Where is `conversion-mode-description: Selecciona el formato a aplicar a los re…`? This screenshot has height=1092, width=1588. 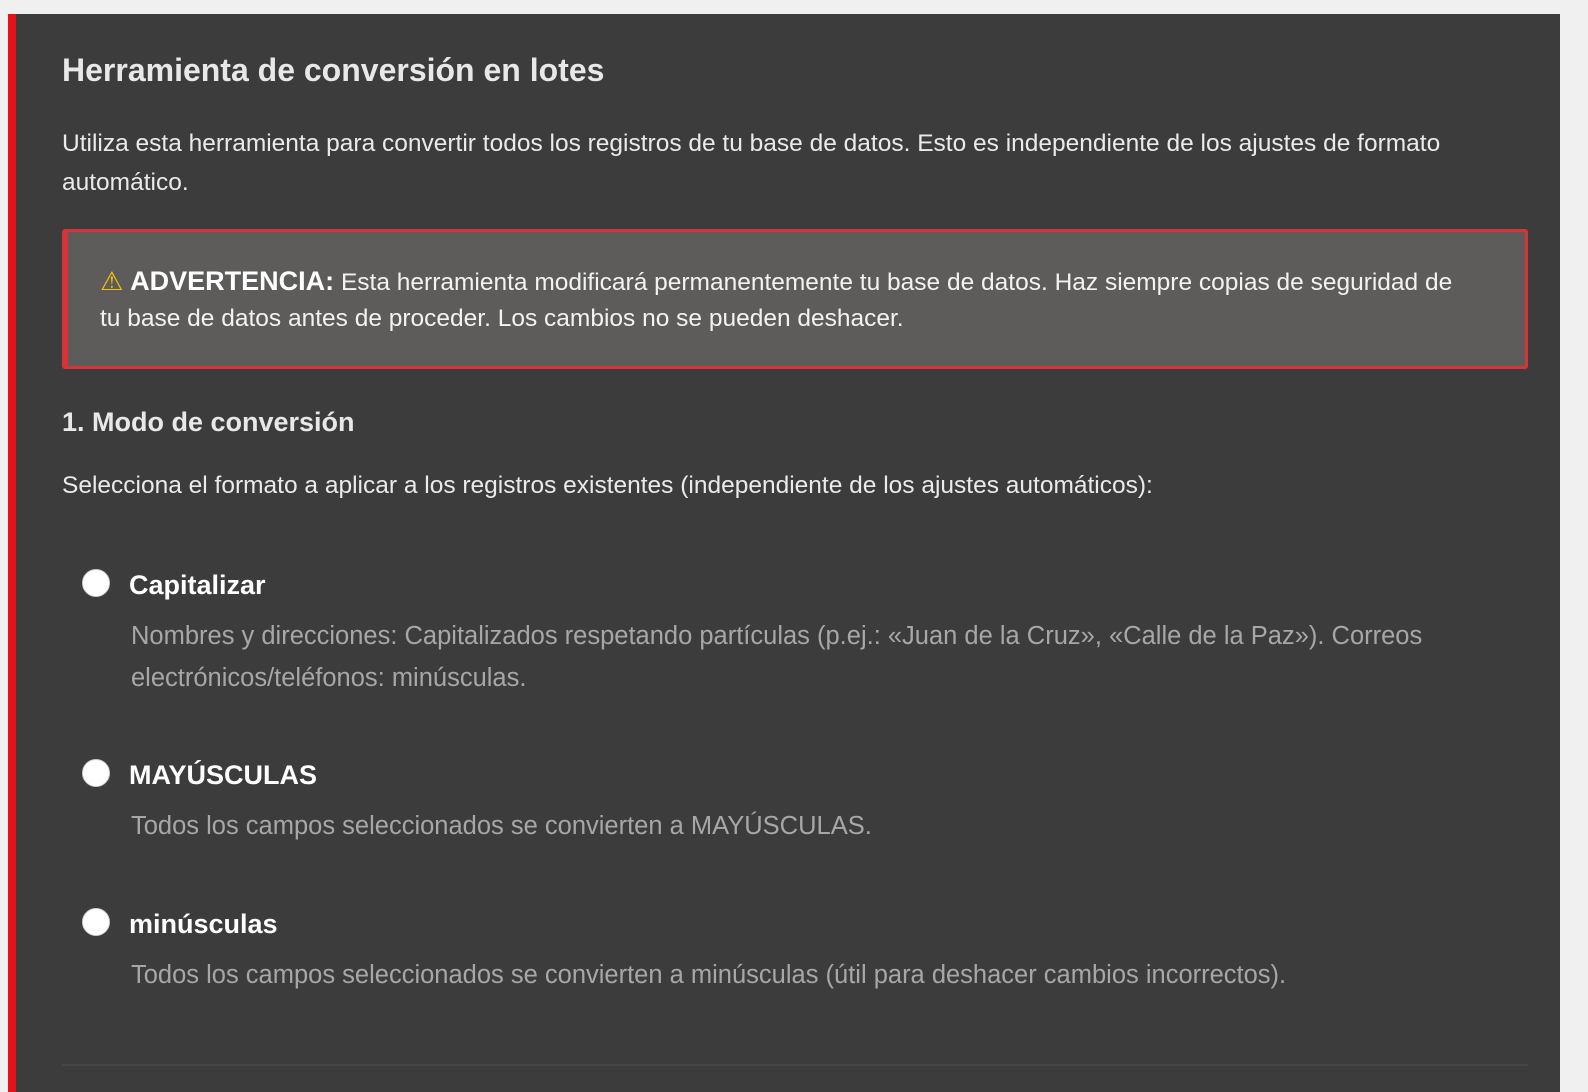
conversion-mode-description: Selecciona el formato a aplicar a los re… is located at coordinates (607, 485).